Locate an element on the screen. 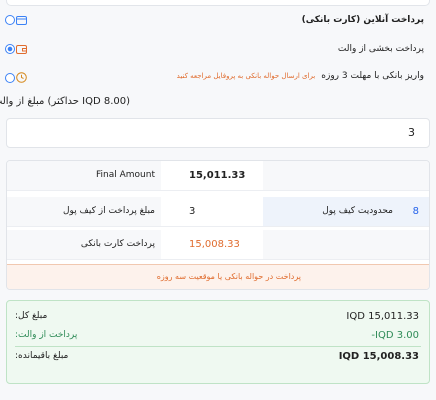 The height and width of the screenshot is (400, 436). total-label: مبلغ کل: is located at coordinates (31, 316).